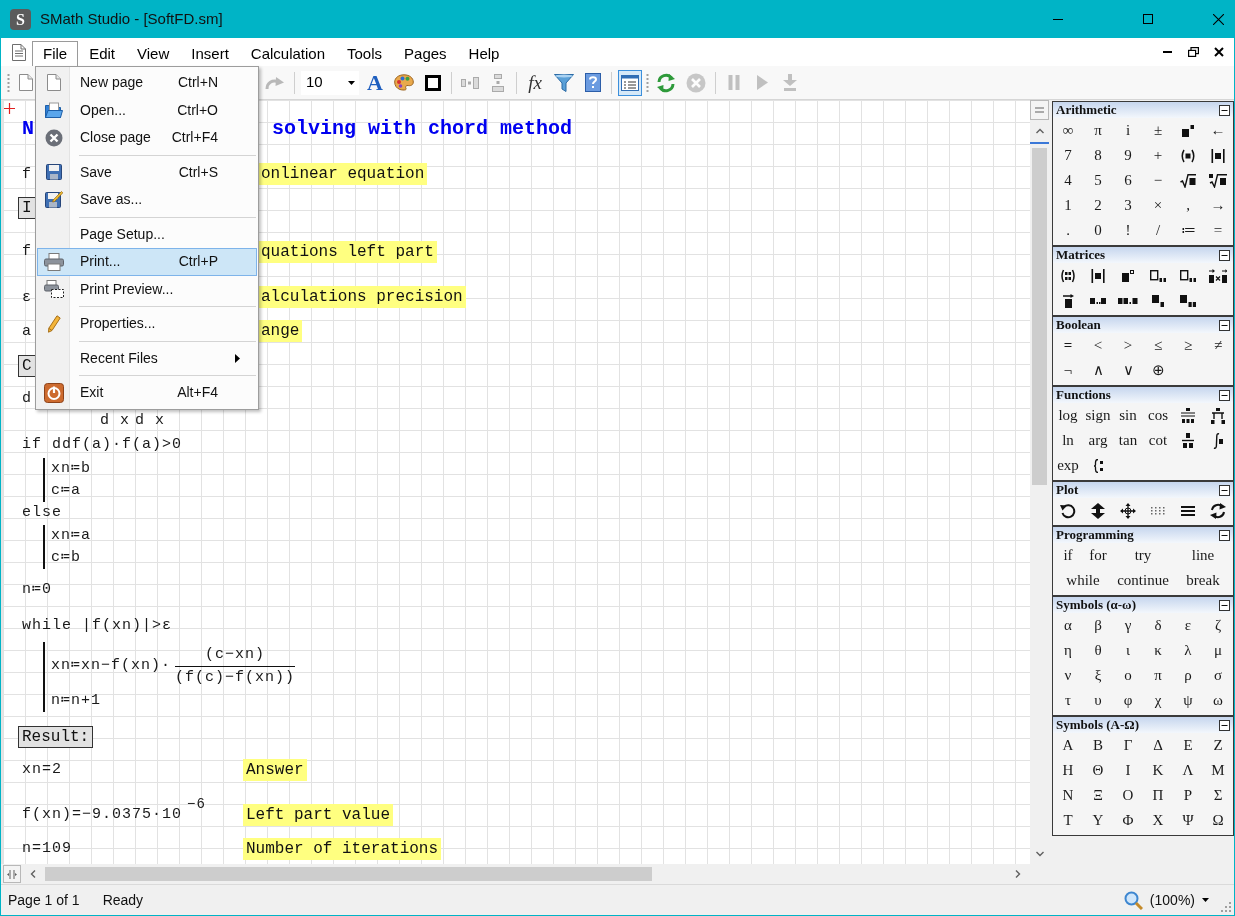 The height and width of the screenshot is (916, 1235). I want to click on palette-button: Η, so click(1068, 770).